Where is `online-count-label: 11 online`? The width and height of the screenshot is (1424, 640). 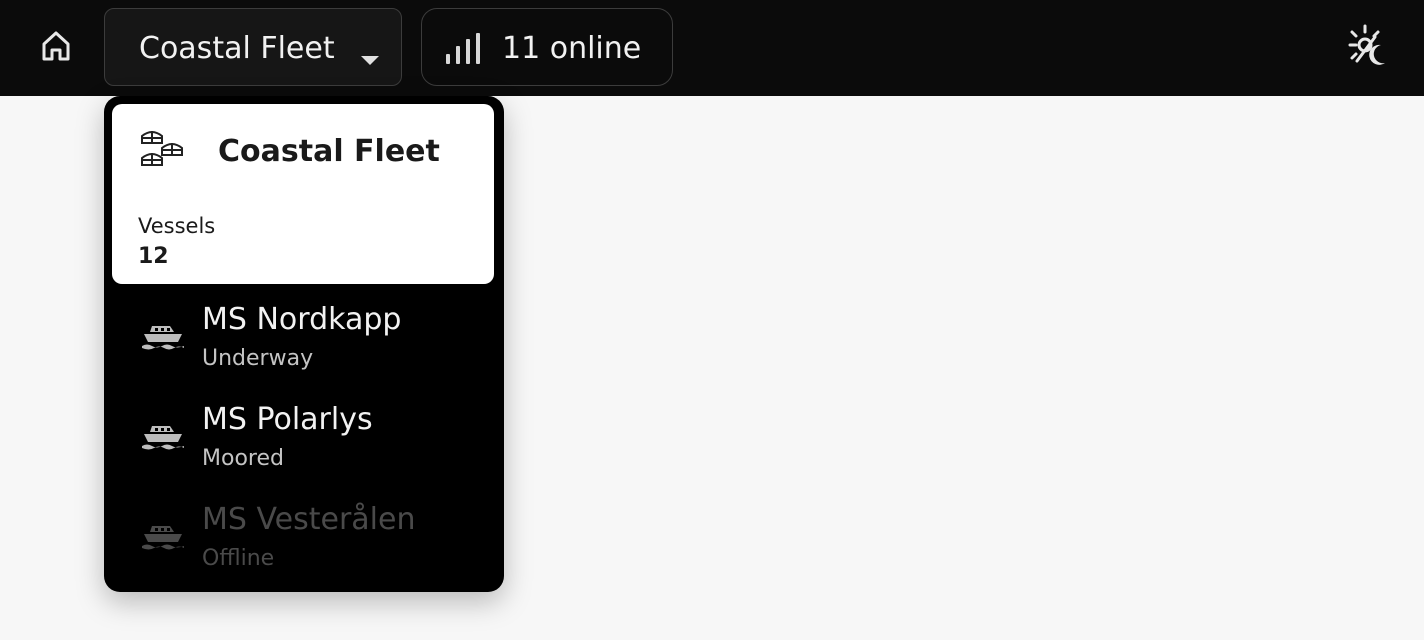
online-count-label: 11 online is located at coordinates (572, 48).